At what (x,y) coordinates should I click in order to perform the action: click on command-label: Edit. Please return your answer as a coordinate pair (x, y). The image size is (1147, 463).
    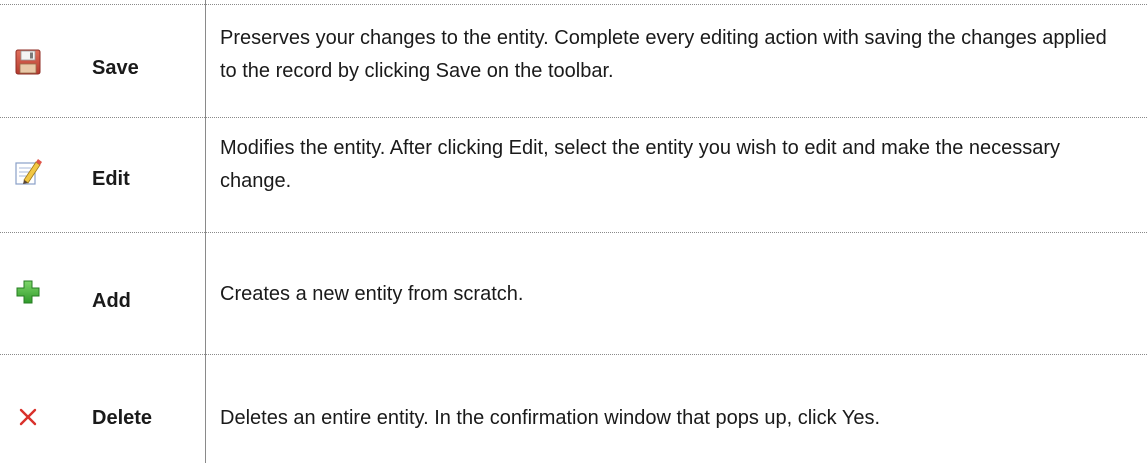
    Looking at the image, I should click on (111, 179).